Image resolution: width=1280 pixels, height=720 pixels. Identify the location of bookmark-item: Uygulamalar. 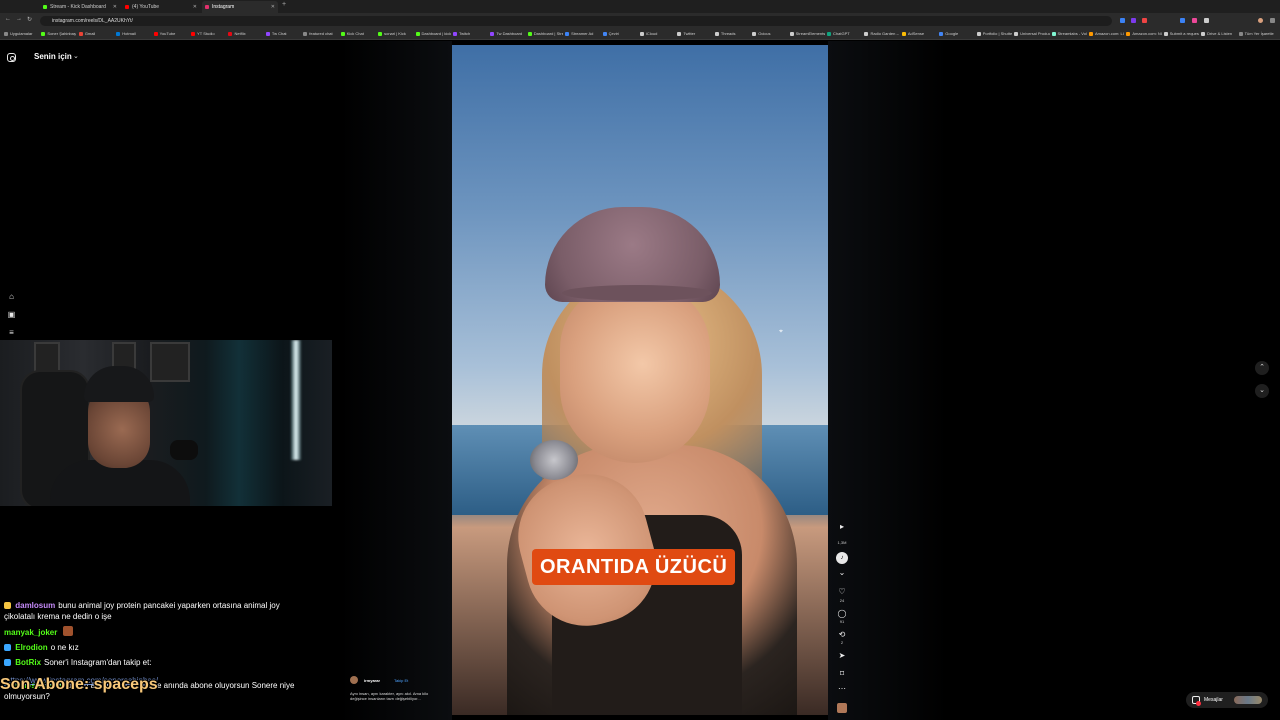
(21, 34).